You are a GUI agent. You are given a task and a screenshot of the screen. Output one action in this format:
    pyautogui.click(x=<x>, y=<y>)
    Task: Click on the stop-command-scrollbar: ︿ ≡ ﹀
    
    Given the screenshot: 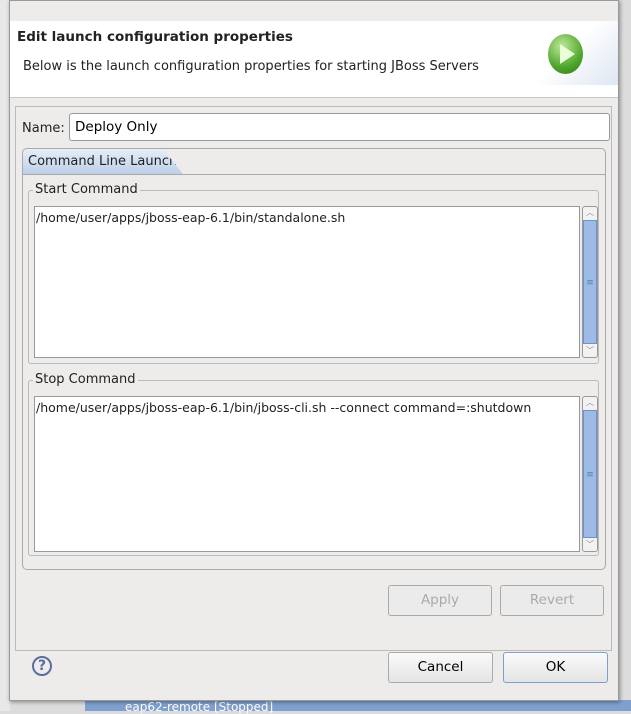 What is the action you would take?
    pyautogui.click(x=590, y=474)
    